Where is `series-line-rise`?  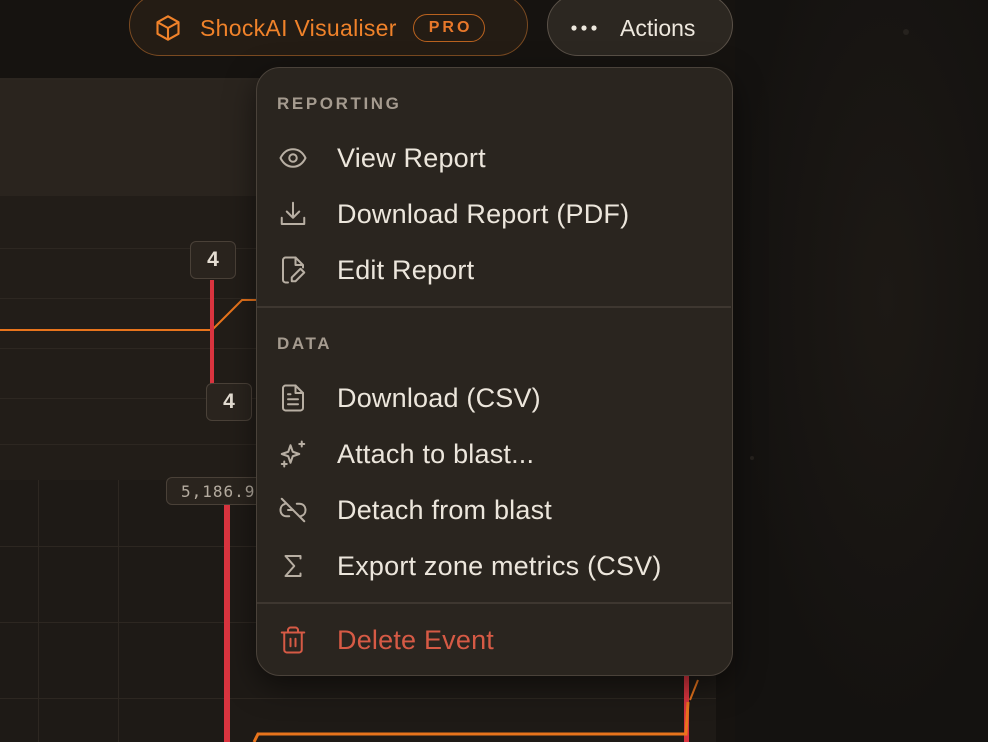 series-line-rise is located at coordinates (233, 315).